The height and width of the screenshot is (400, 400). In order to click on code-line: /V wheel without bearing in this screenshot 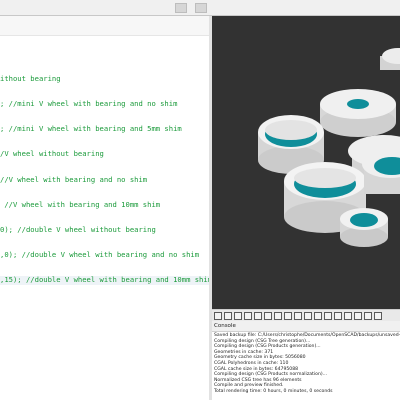, I will do `click(104, 154)`.